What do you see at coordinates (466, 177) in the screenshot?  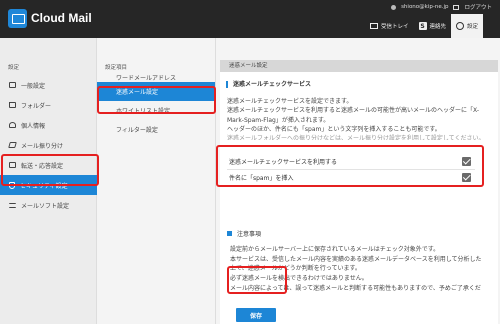 I see `insert-spam-subject-checkbox` at bounding box center [466, 177].